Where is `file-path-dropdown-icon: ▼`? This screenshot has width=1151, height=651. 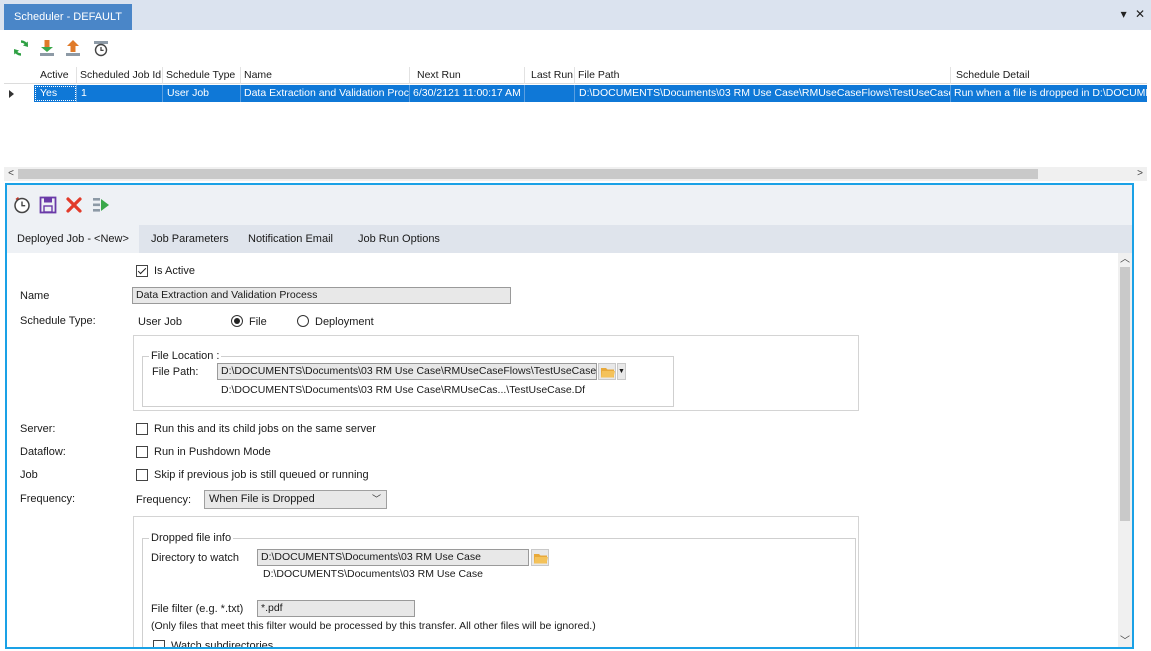
file-path-dropdown-icon: ▼ is located at coordinates (621, 371).